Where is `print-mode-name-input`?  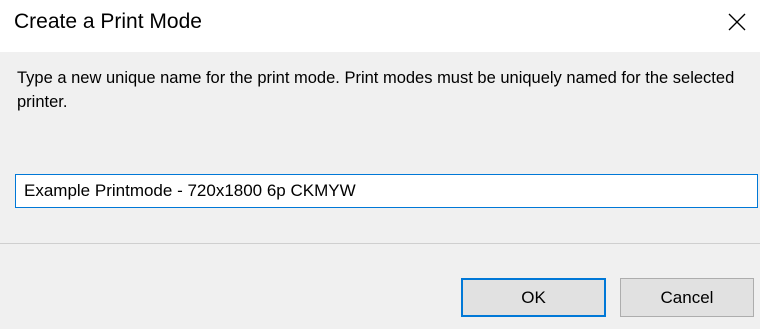
print-mode-name-input is located at coordinates (386, 191).